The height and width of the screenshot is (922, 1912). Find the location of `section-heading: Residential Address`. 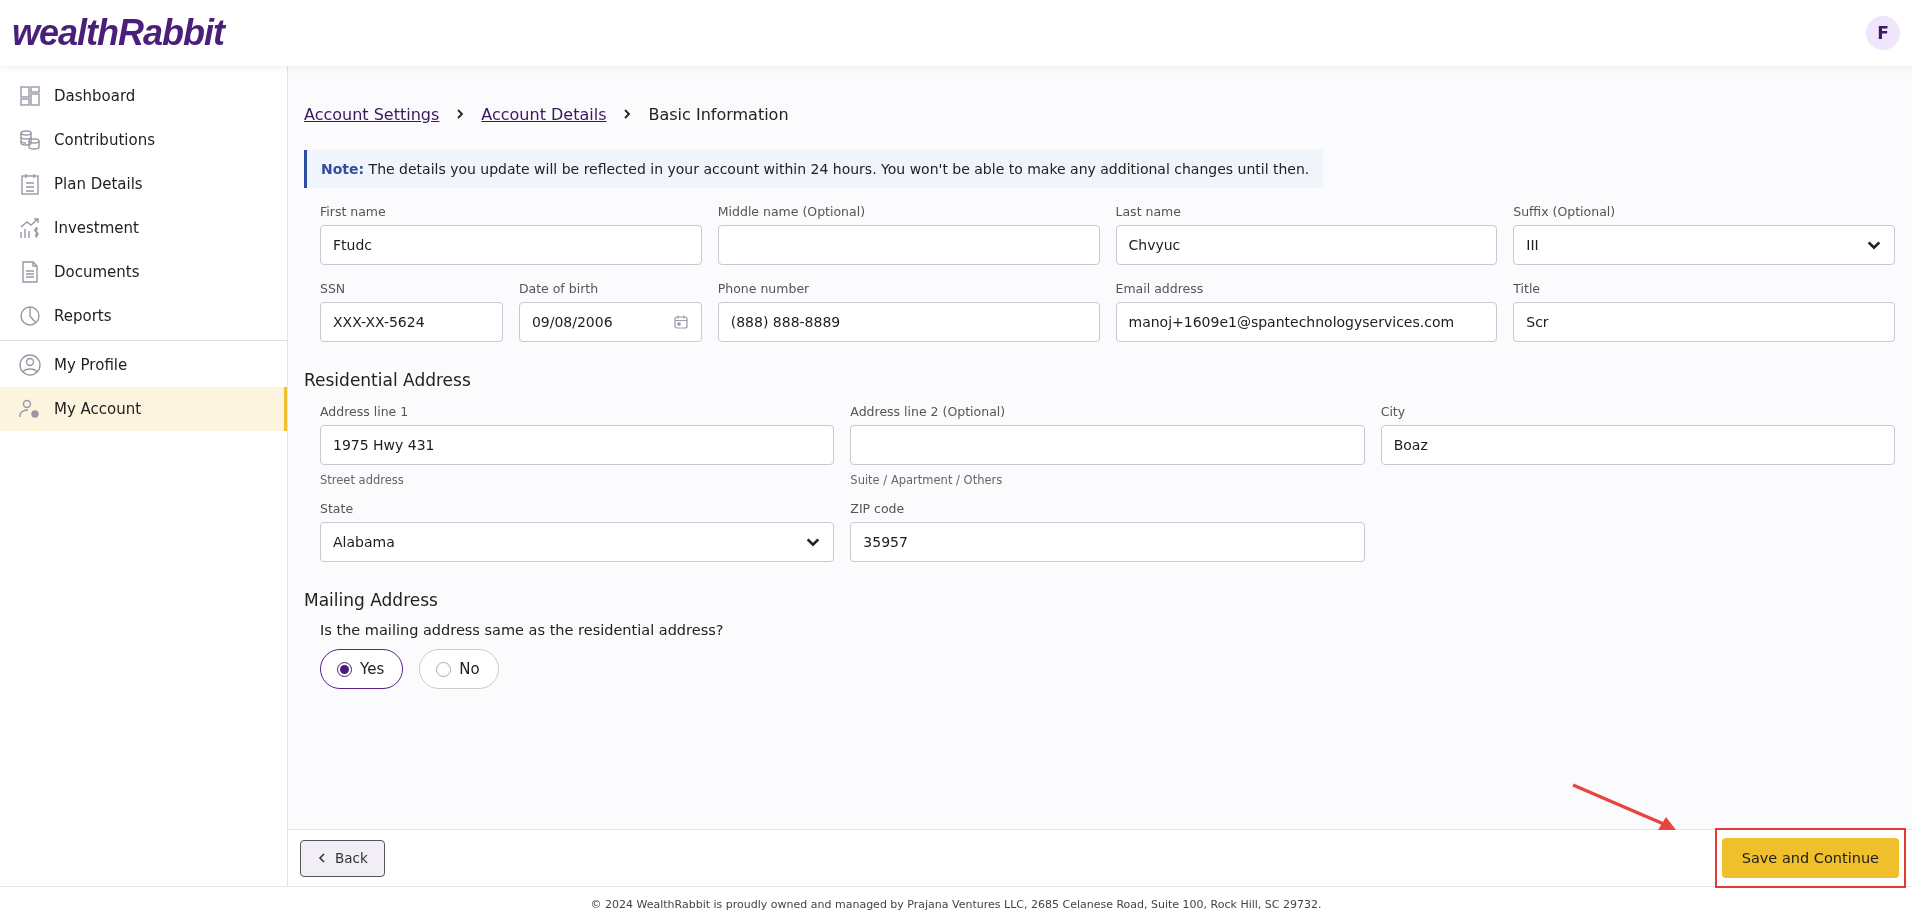

section-heading: Residential Address is located at coordinates (388, 380).